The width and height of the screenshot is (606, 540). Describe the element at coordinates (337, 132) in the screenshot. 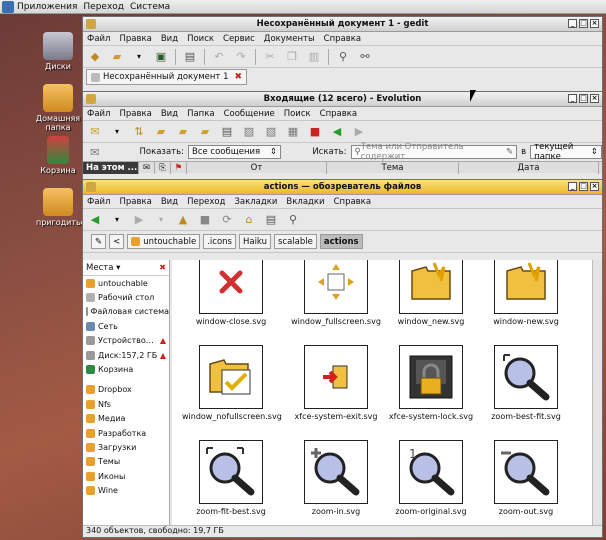

I see `previous-icon: ◀` at that location.